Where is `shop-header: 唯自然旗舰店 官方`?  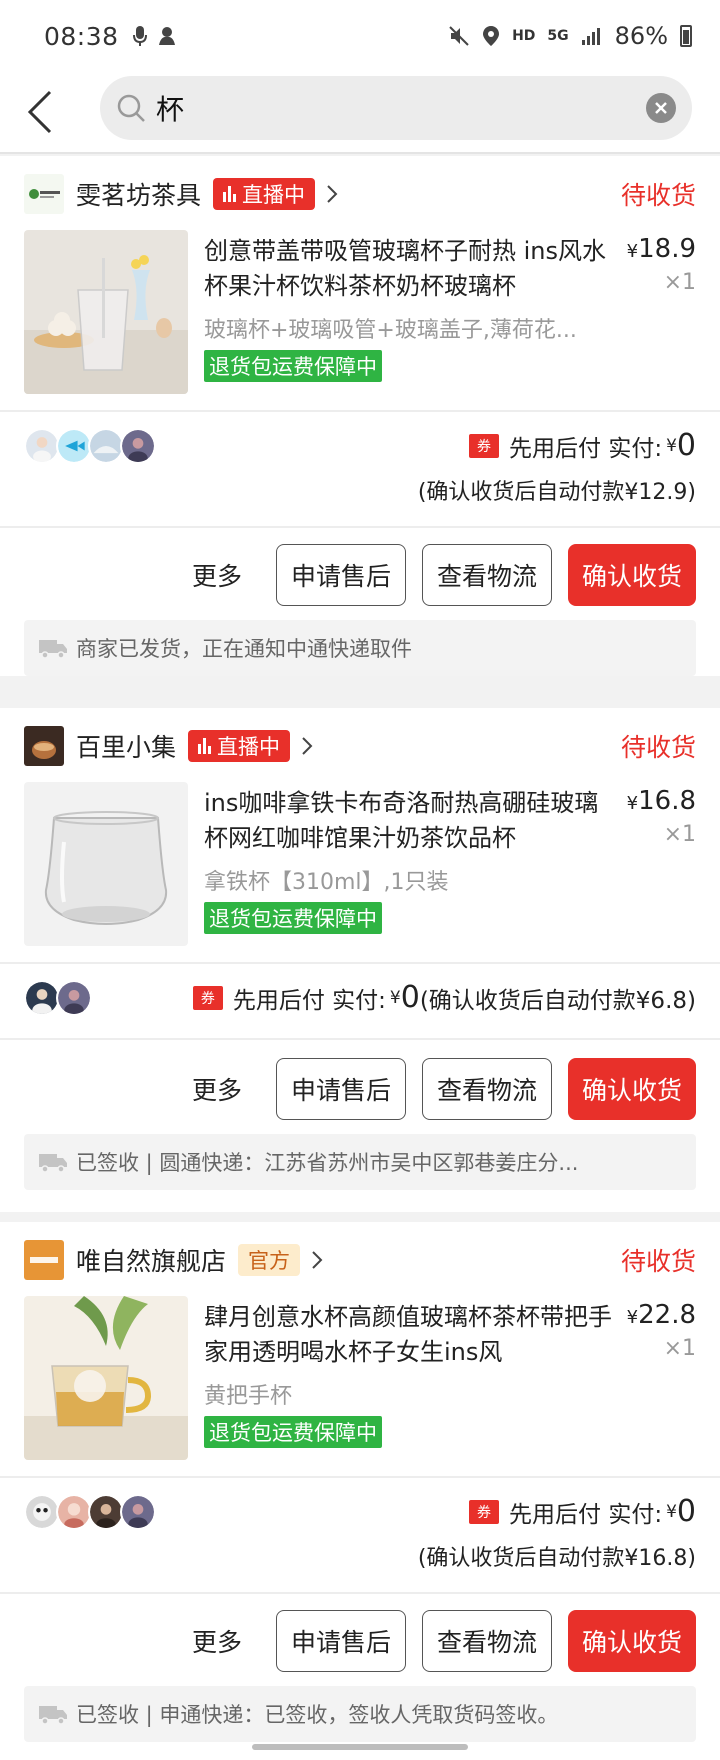 shop-header: 唯自然旗舰店 官方 is located at coordinates (174, 1260).